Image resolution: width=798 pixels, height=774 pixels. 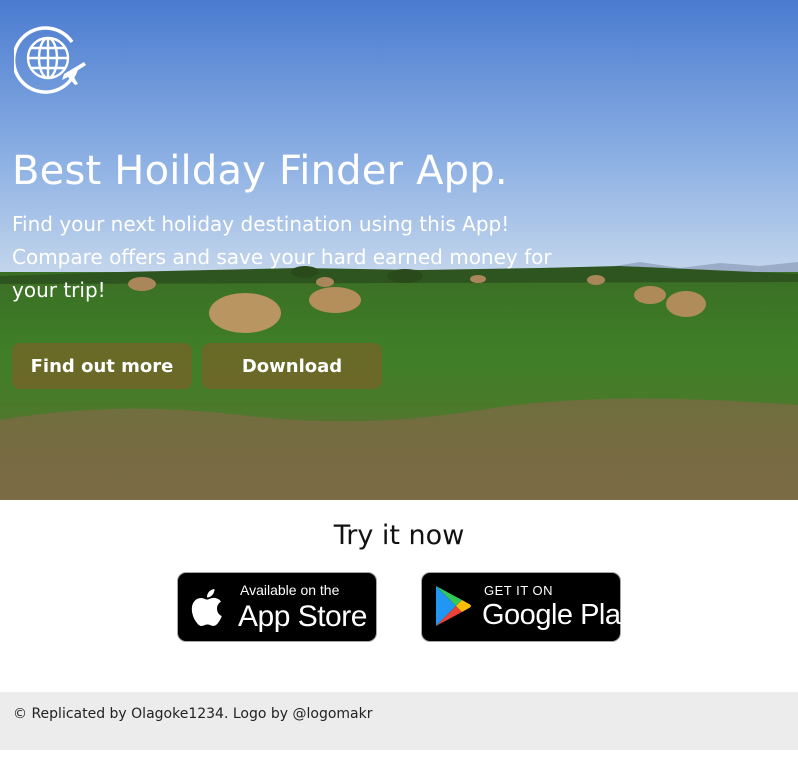 I want to click on globe-airplane-icon, so click(x=50, y=60).